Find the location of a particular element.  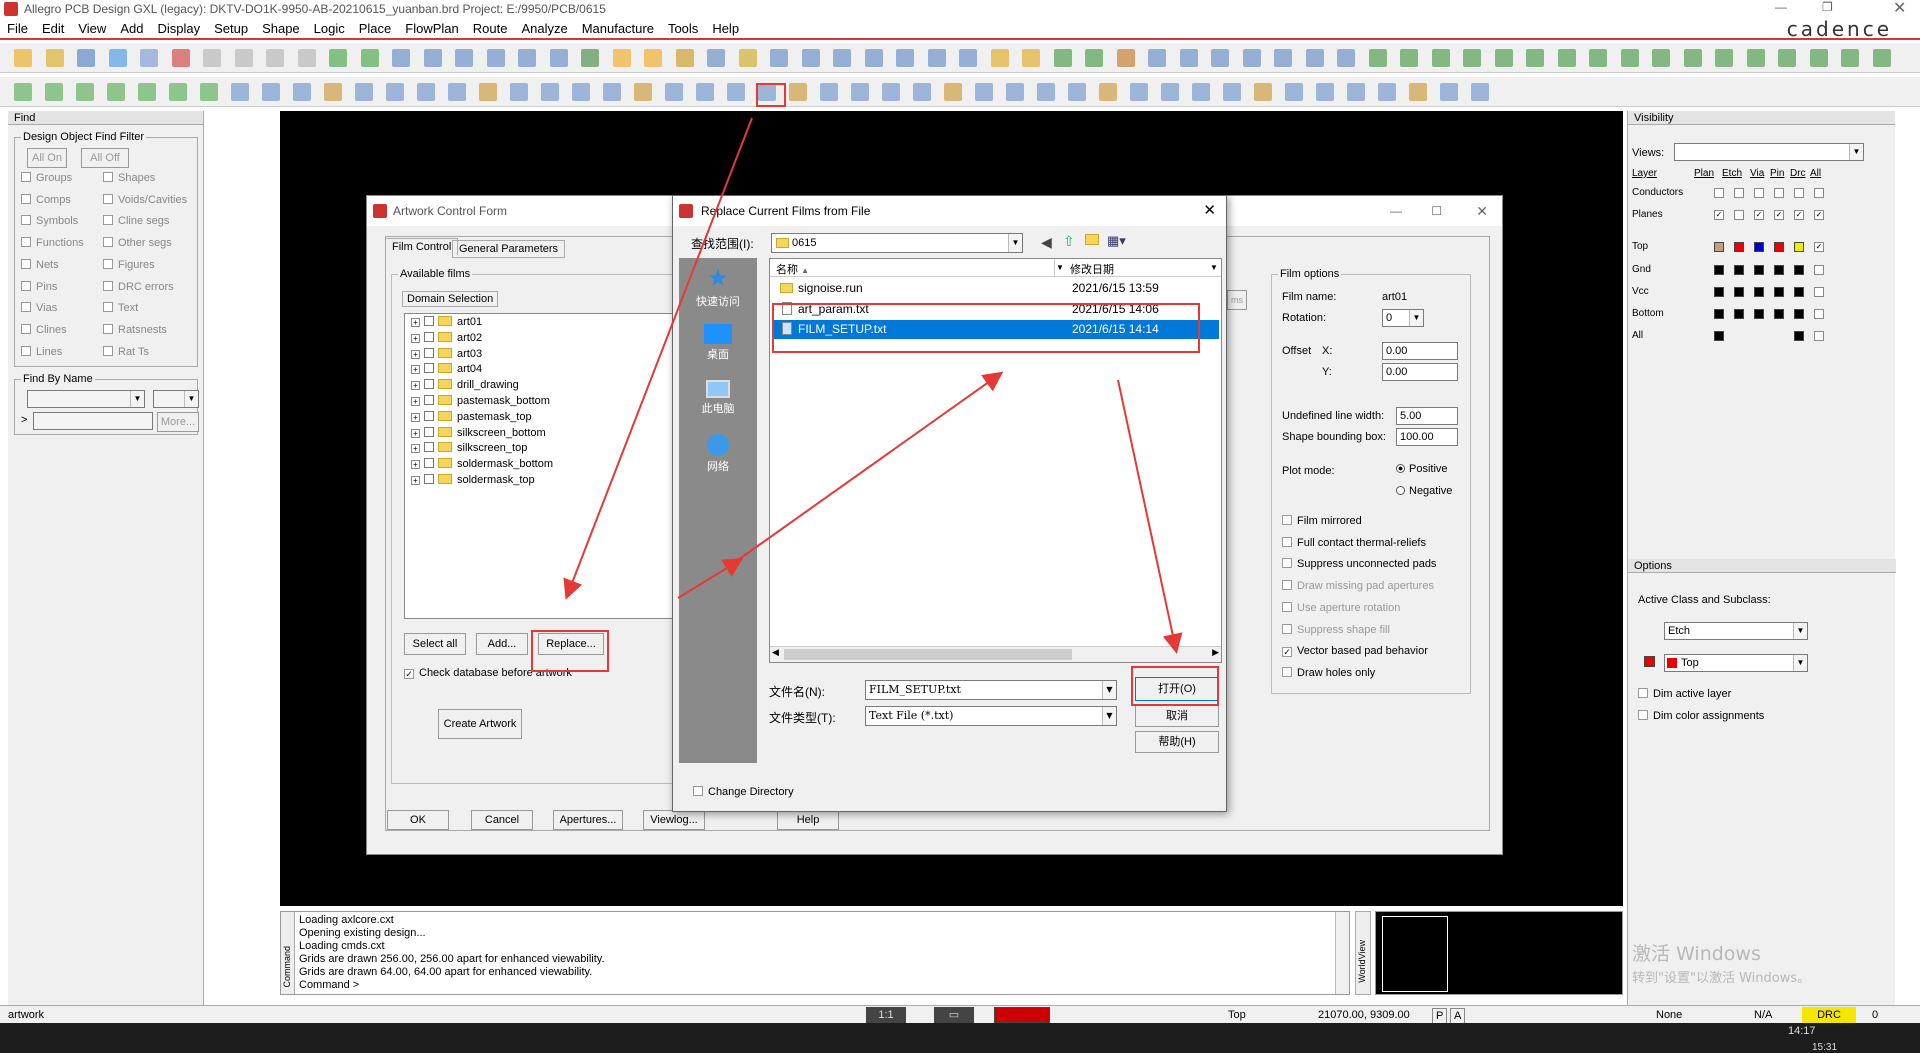

shape-bounding-box-input: 100.00 is located at coordinates (1427, 437).